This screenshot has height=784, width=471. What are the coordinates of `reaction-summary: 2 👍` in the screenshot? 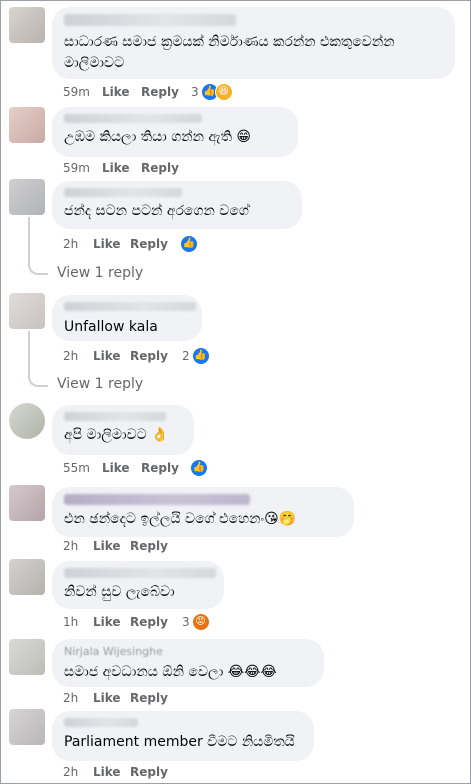 It's located at (196, 356).